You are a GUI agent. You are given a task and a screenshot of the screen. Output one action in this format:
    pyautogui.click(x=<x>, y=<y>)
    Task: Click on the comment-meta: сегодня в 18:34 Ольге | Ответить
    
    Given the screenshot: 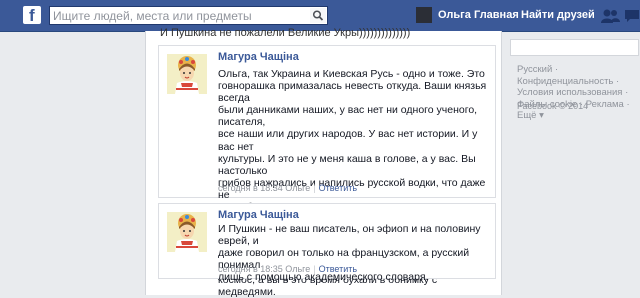 What is the action you would take?
    pyautogui.click(x=287, y=188)
    